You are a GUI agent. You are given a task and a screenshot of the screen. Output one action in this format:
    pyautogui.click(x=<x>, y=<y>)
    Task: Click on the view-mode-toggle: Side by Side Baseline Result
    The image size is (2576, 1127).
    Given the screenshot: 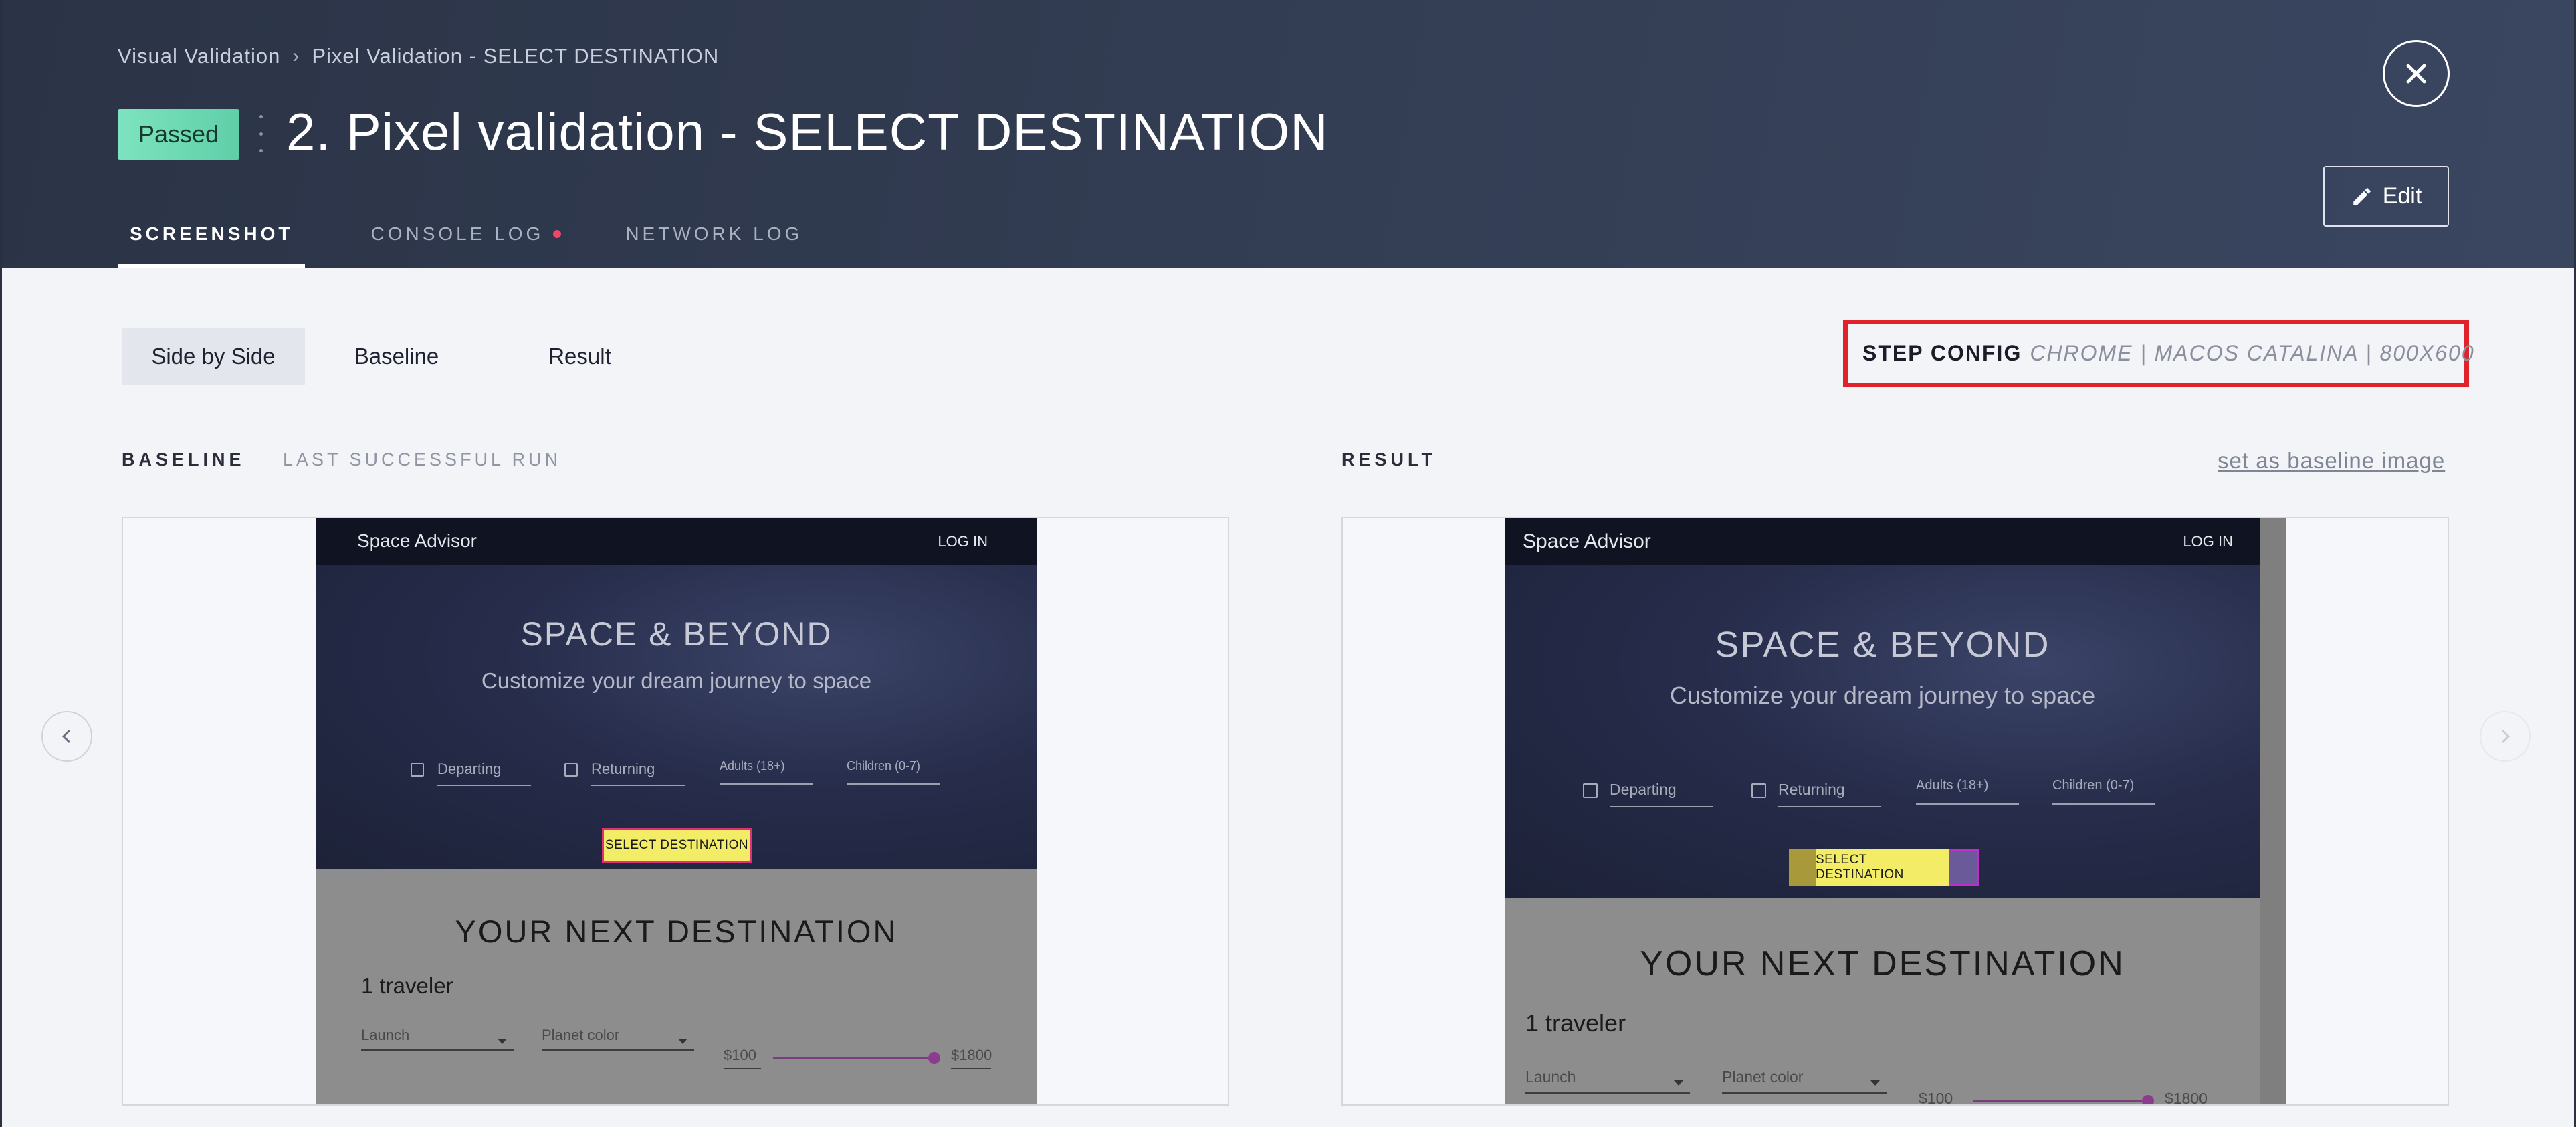 What is the action you would take?
    pyautogui.click(x=397, y=356)
    